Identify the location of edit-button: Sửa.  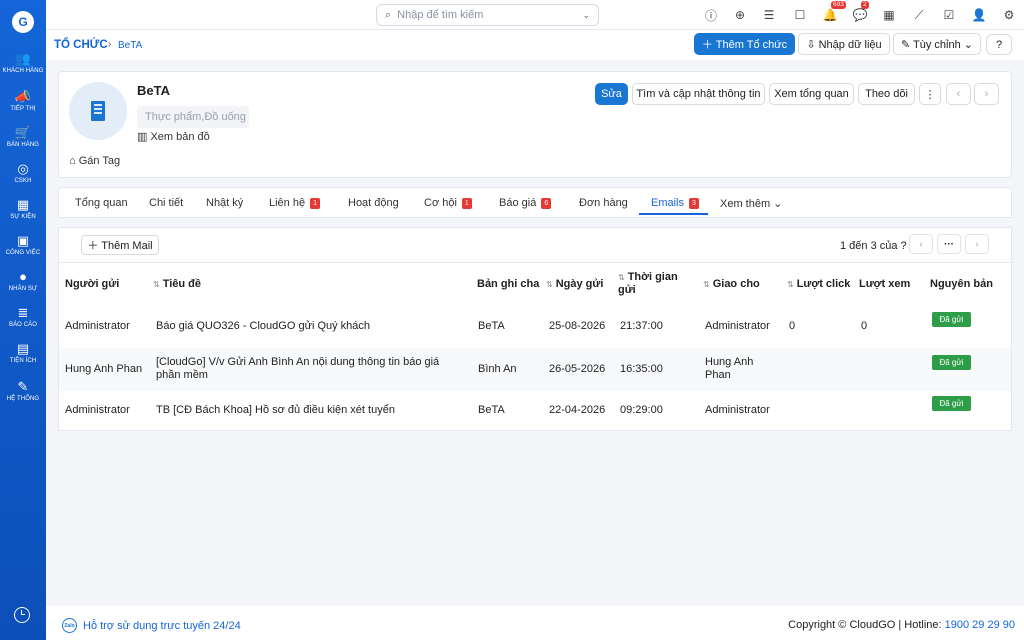
(611, 94).